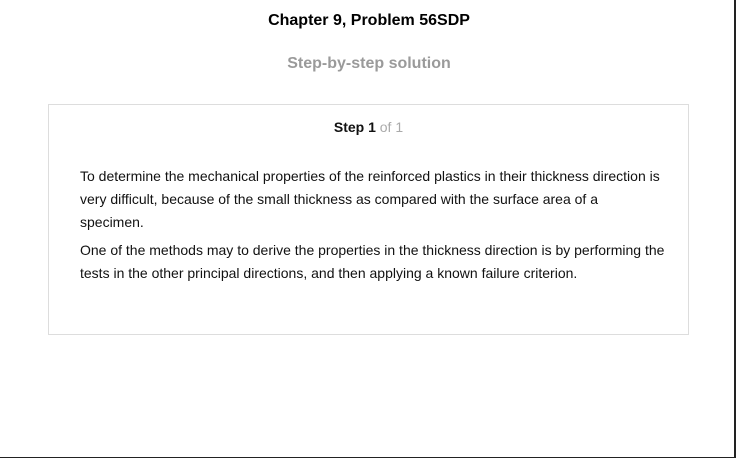 Image resolution: width=738 pixels, height=459 pixels. What do you see at coordinates (369, 63) in the screenshot?
I see `solution-subtitle: Step-by-step solution` at bounding box center [369, 63].